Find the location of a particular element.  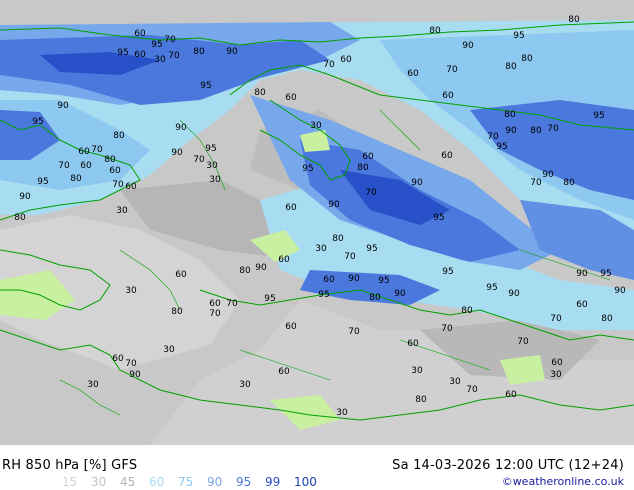

legend-item-15: 15 is located at coordinates (70, 482).